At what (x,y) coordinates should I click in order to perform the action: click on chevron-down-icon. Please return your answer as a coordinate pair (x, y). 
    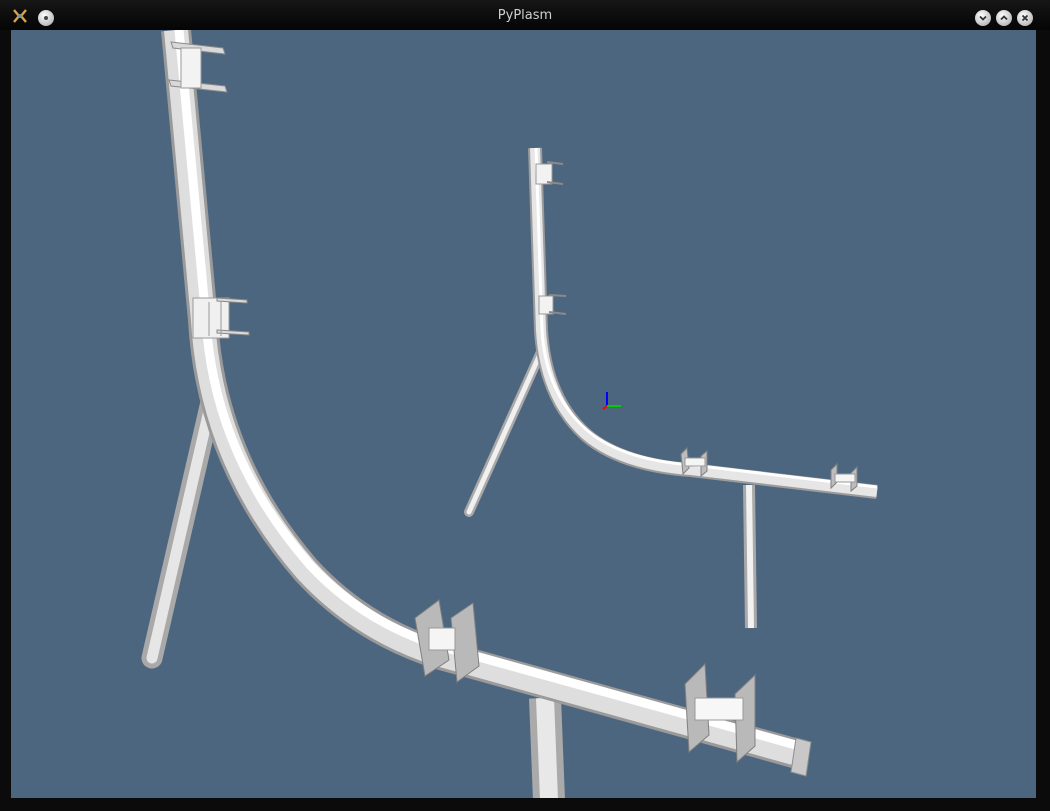
    Looking at the image, I should click on (983, 18).